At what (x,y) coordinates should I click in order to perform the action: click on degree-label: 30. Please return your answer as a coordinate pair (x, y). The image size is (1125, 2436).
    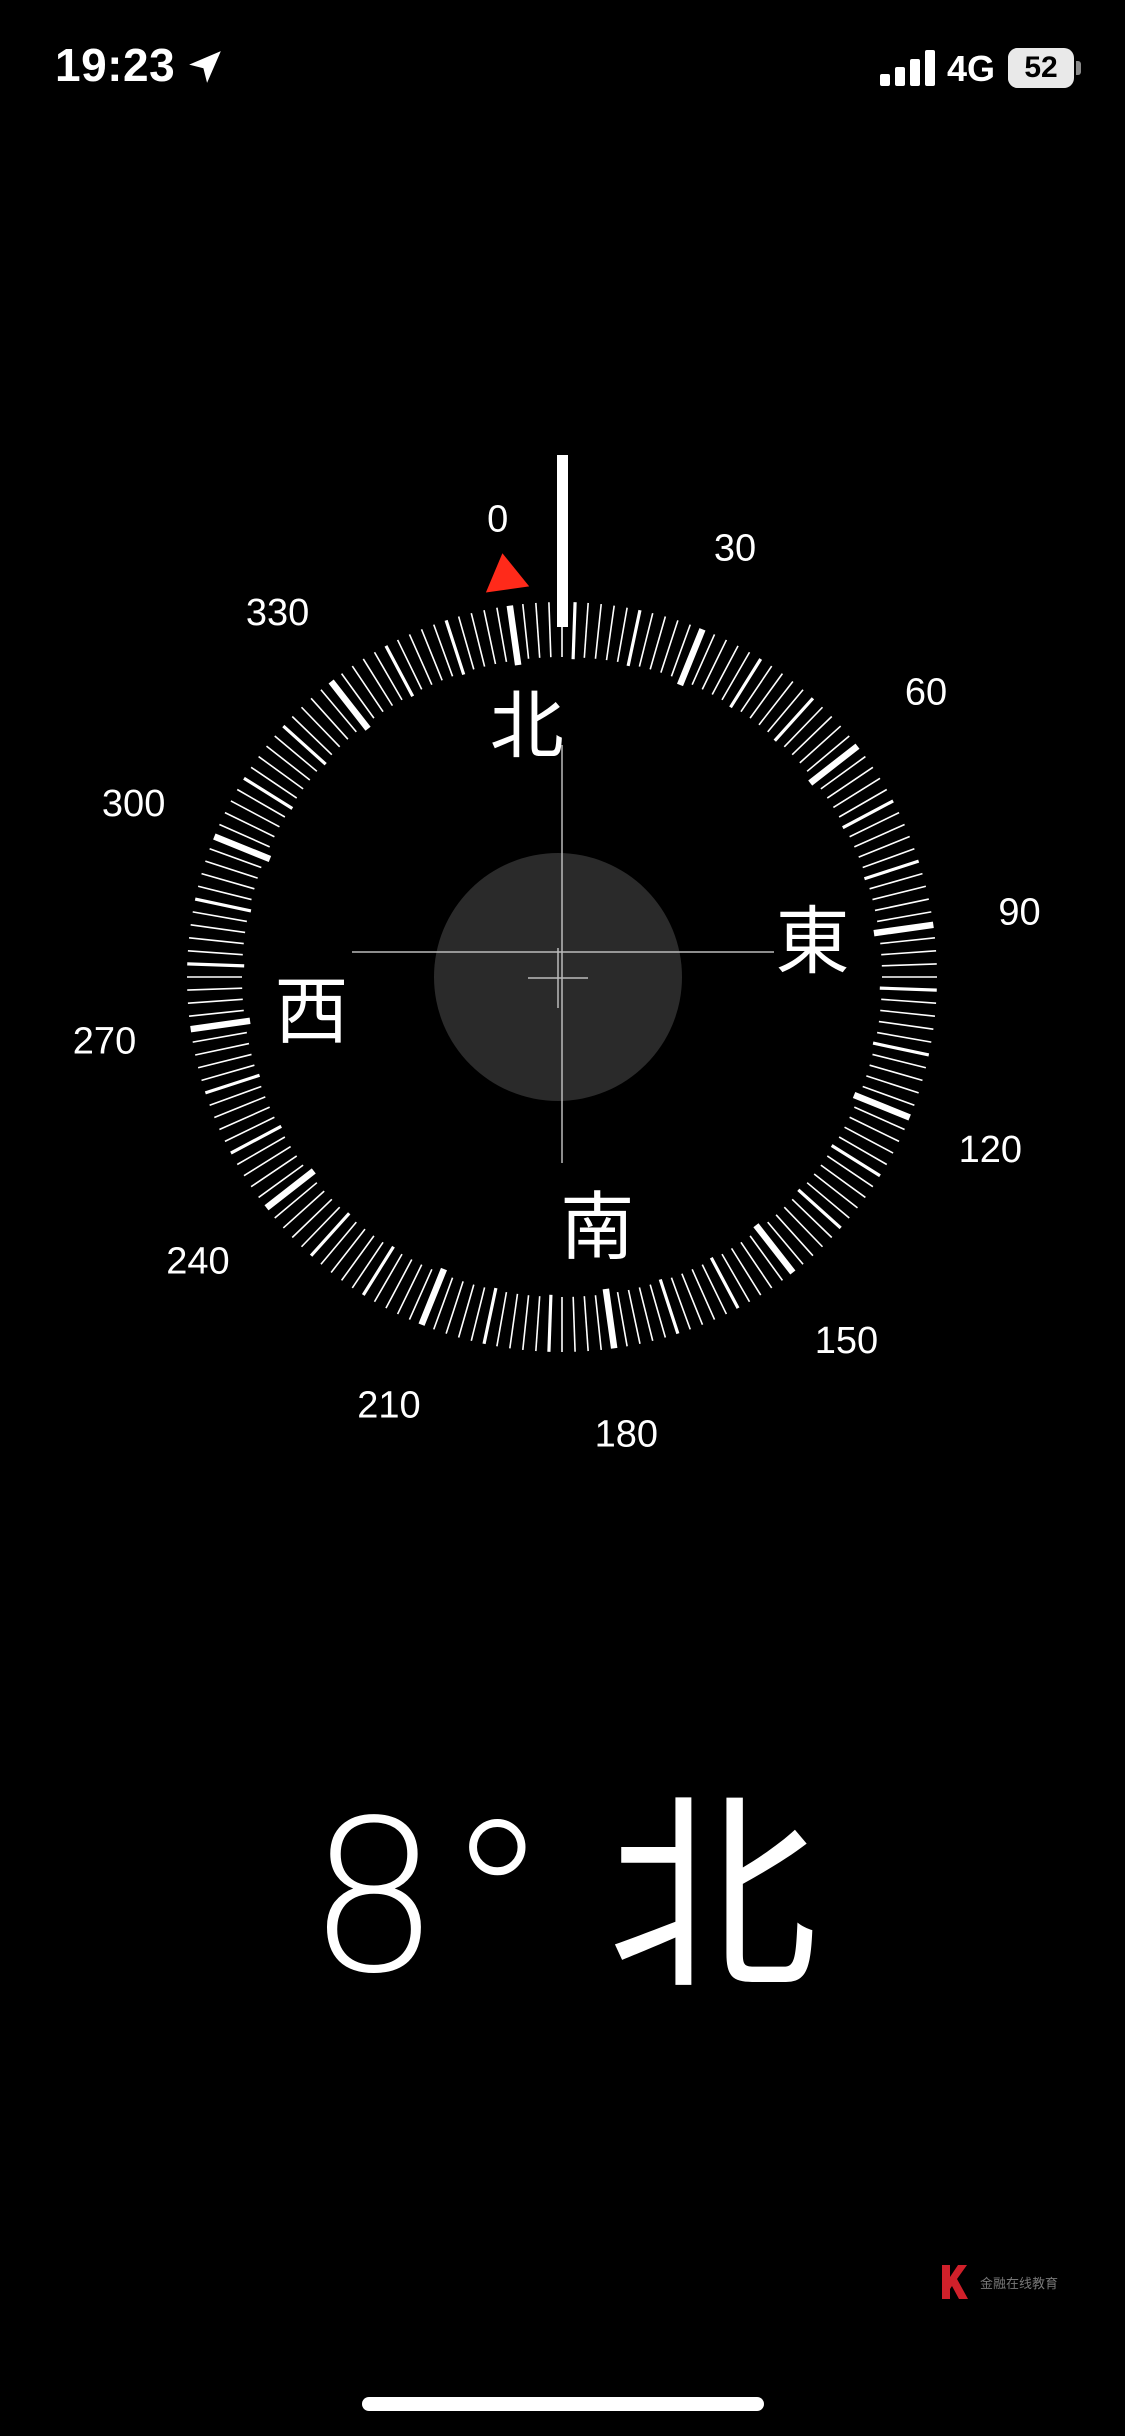
    Looking at the image, I should click on (735, 549).